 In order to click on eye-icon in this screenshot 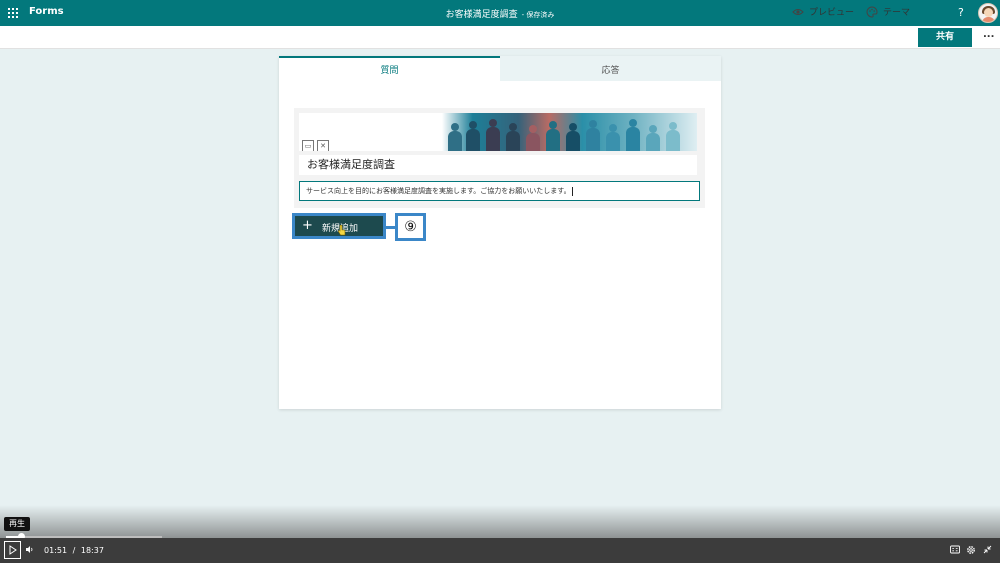, I will do `click(798, 11)`.